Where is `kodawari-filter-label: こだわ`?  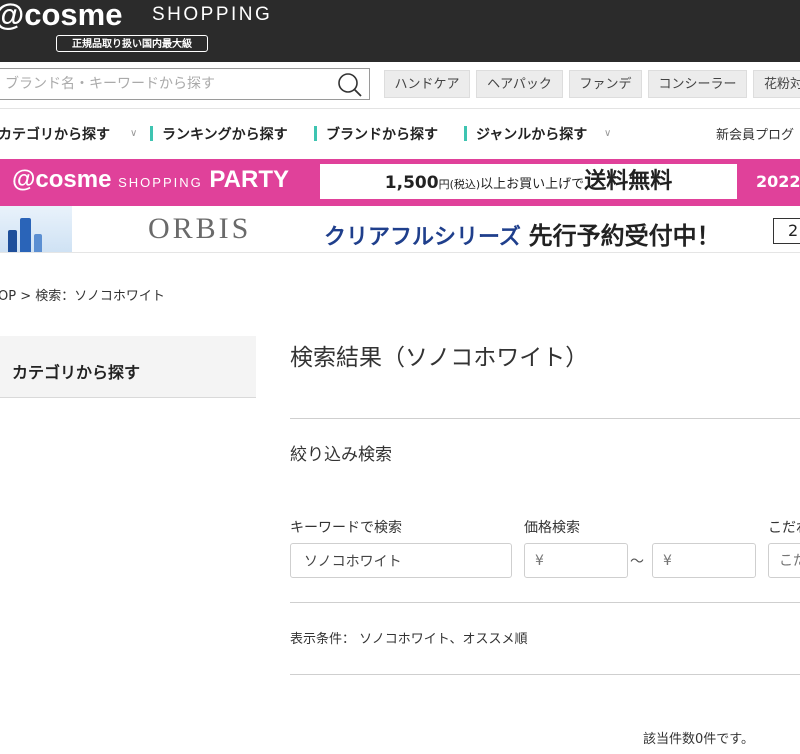 kodawari-filter-label: こだわ is located at coordinates (784, 528).